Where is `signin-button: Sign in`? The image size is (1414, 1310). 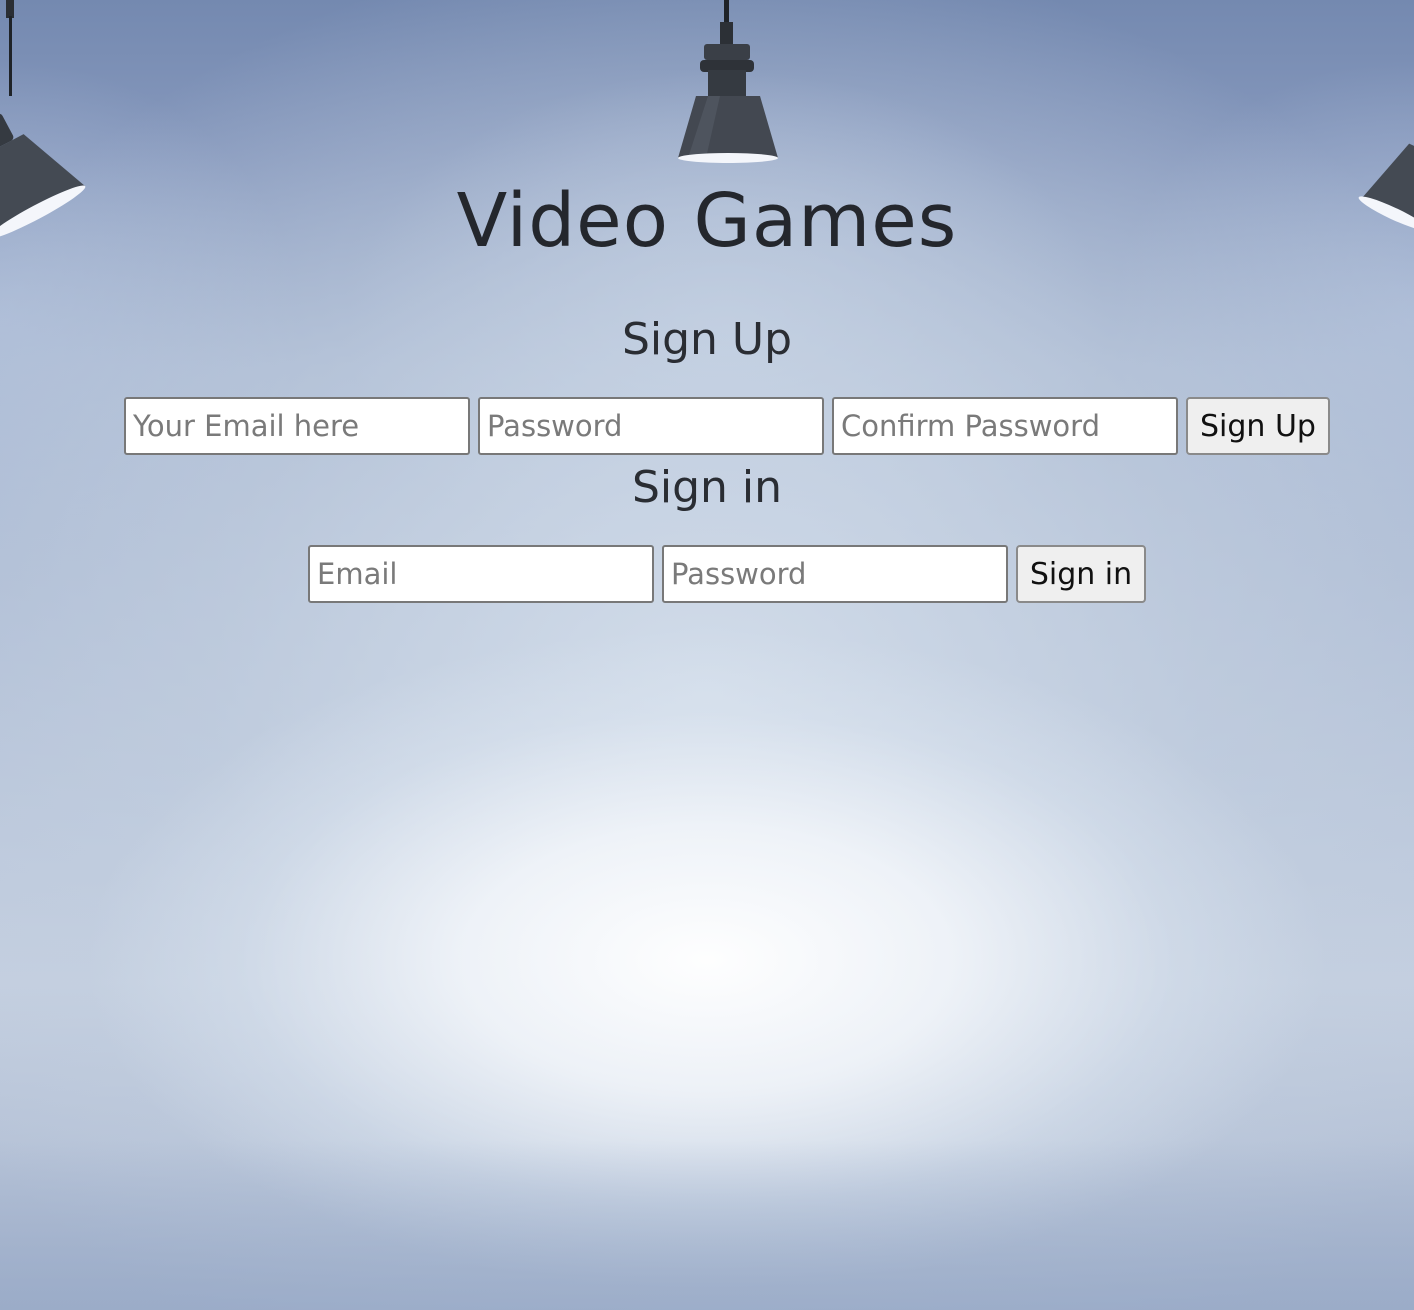 signin-button: Sign in is located at coordinates (1081, 574).